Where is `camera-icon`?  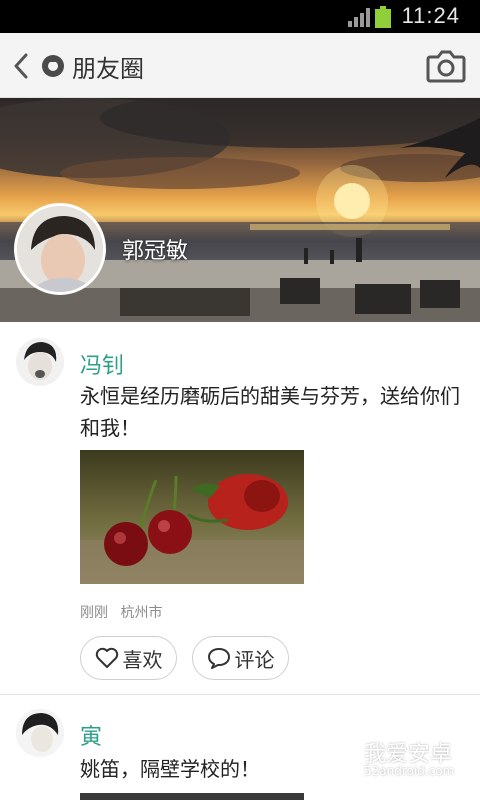 camera-icon is located at coordinates (446, 66).